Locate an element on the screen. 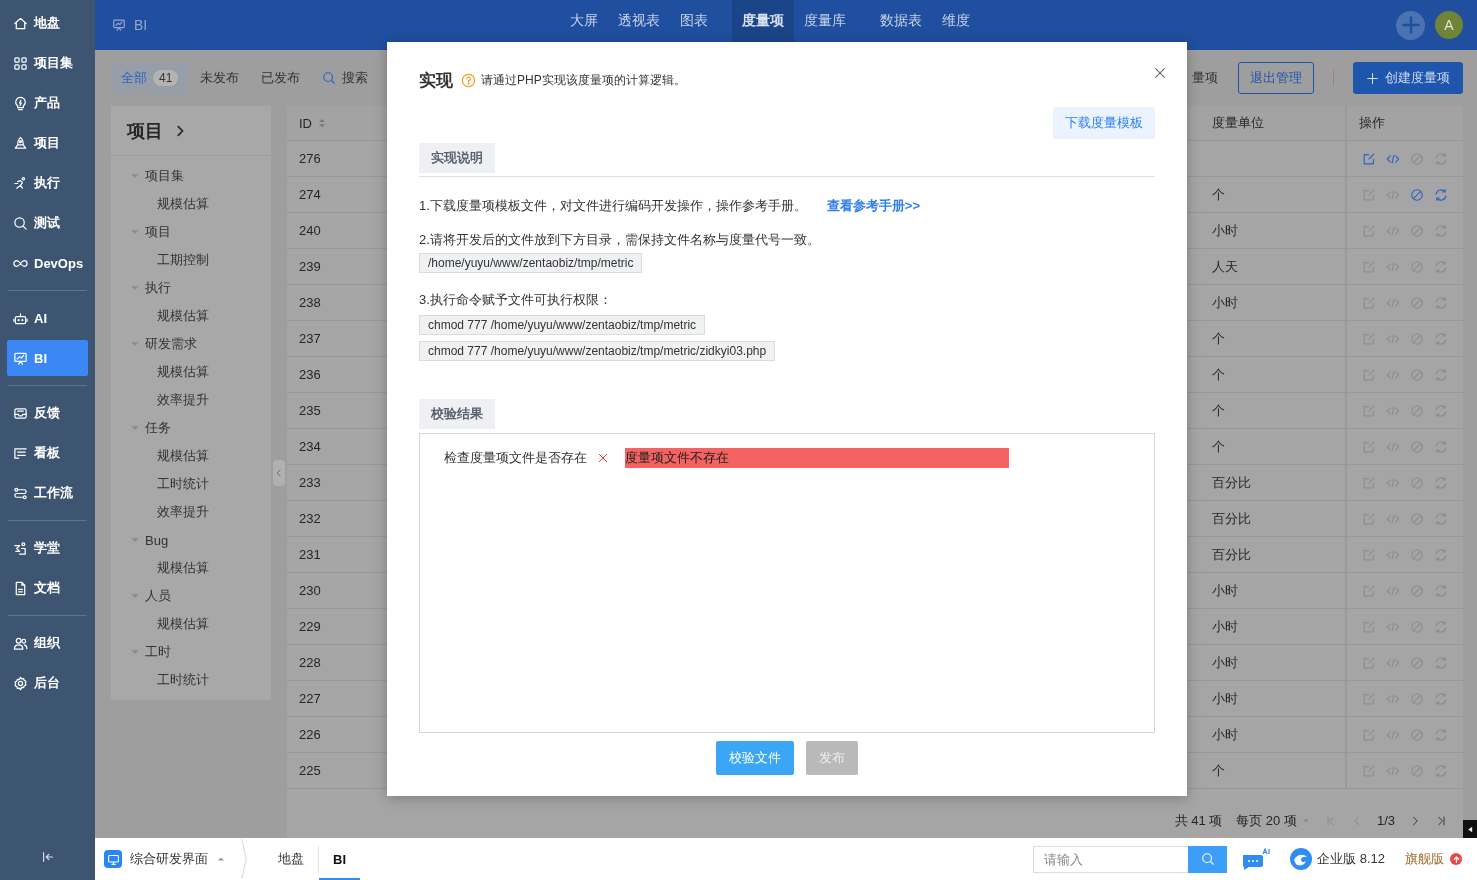  tree-node: 任务 is located at coordinates (191, 428).